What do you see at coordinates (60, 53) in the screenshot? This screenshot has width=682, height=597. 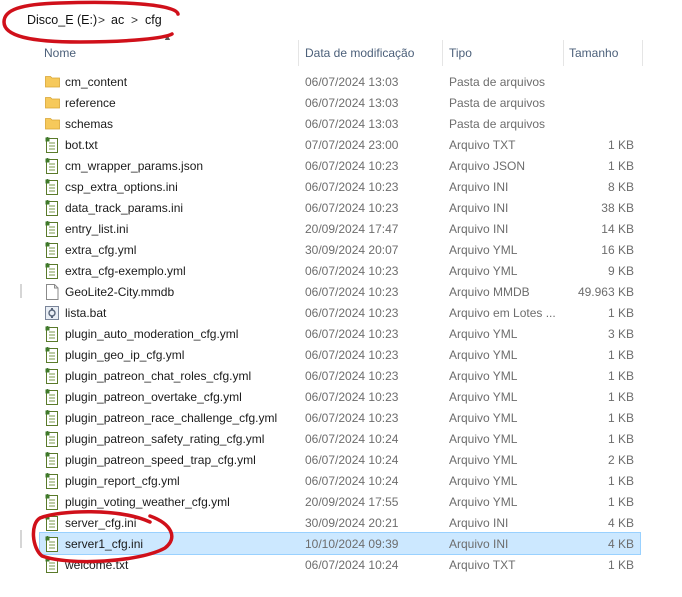 I see `column-header-name: Nome` at bounding box center [60, 53].